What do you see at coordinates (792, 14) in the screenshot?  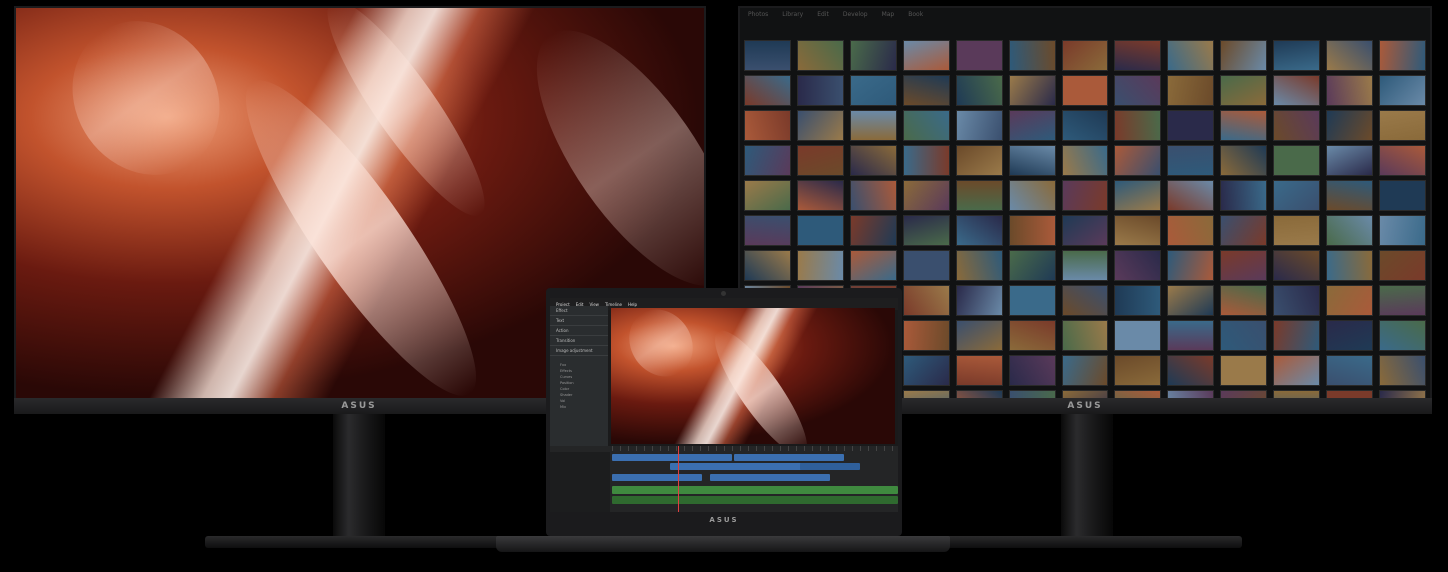 I see `gallery-menu-item: Library` at bounding box center [792, 14].